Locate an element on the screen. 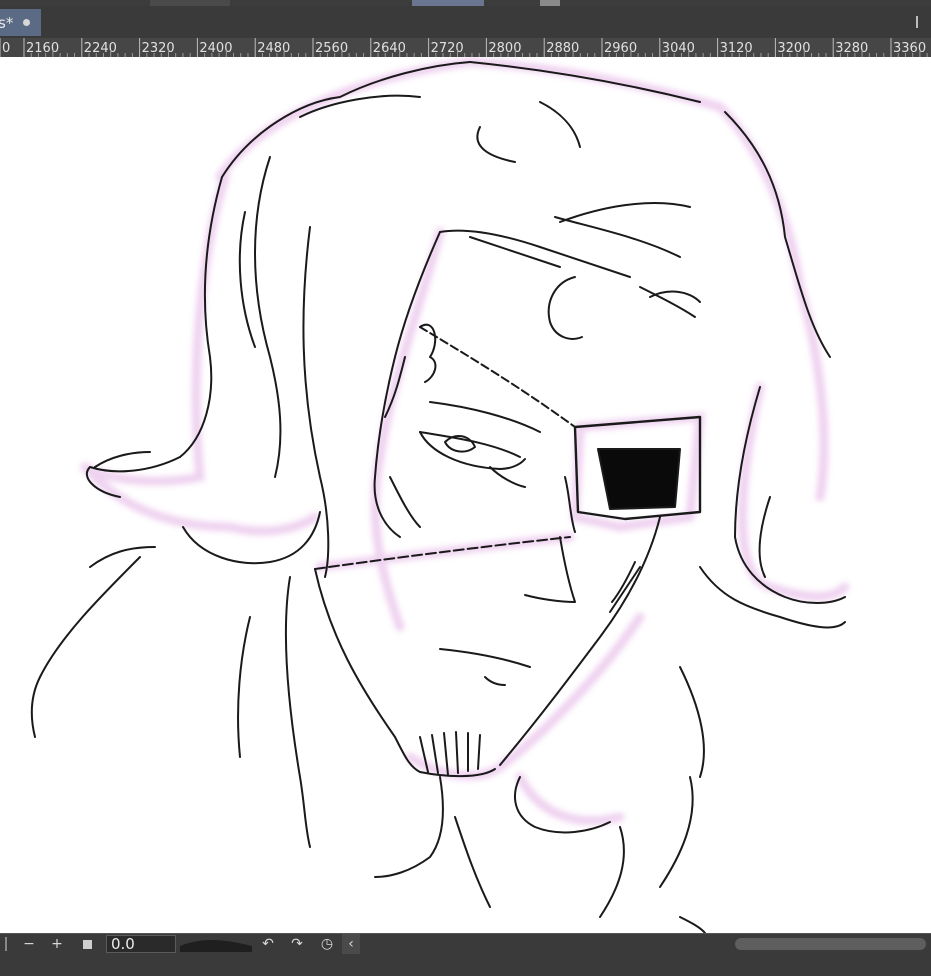  rotate-left-icon: ↶ is located at coordinates (268, 944).